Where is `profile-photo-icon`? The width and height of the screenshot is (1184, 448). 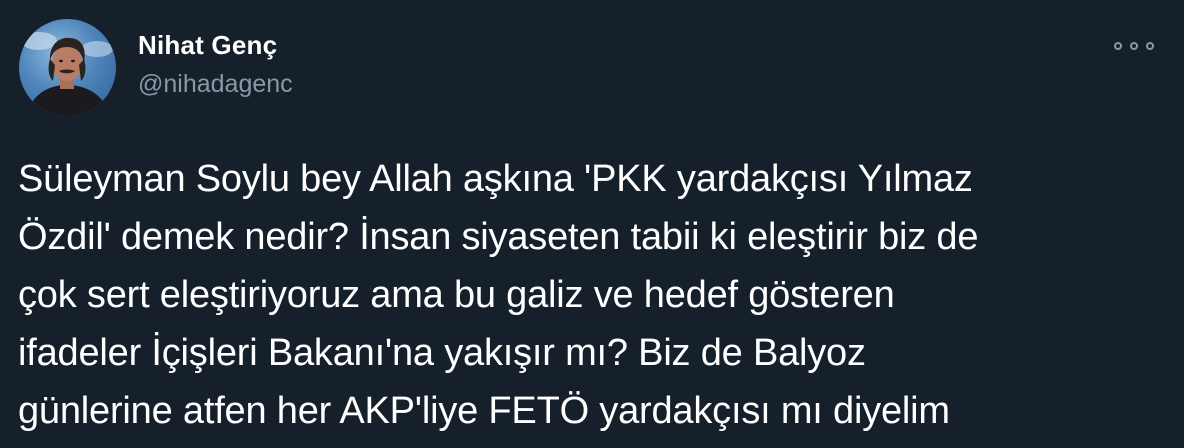
profile-photo-icon is located at coordinates (67, 74).